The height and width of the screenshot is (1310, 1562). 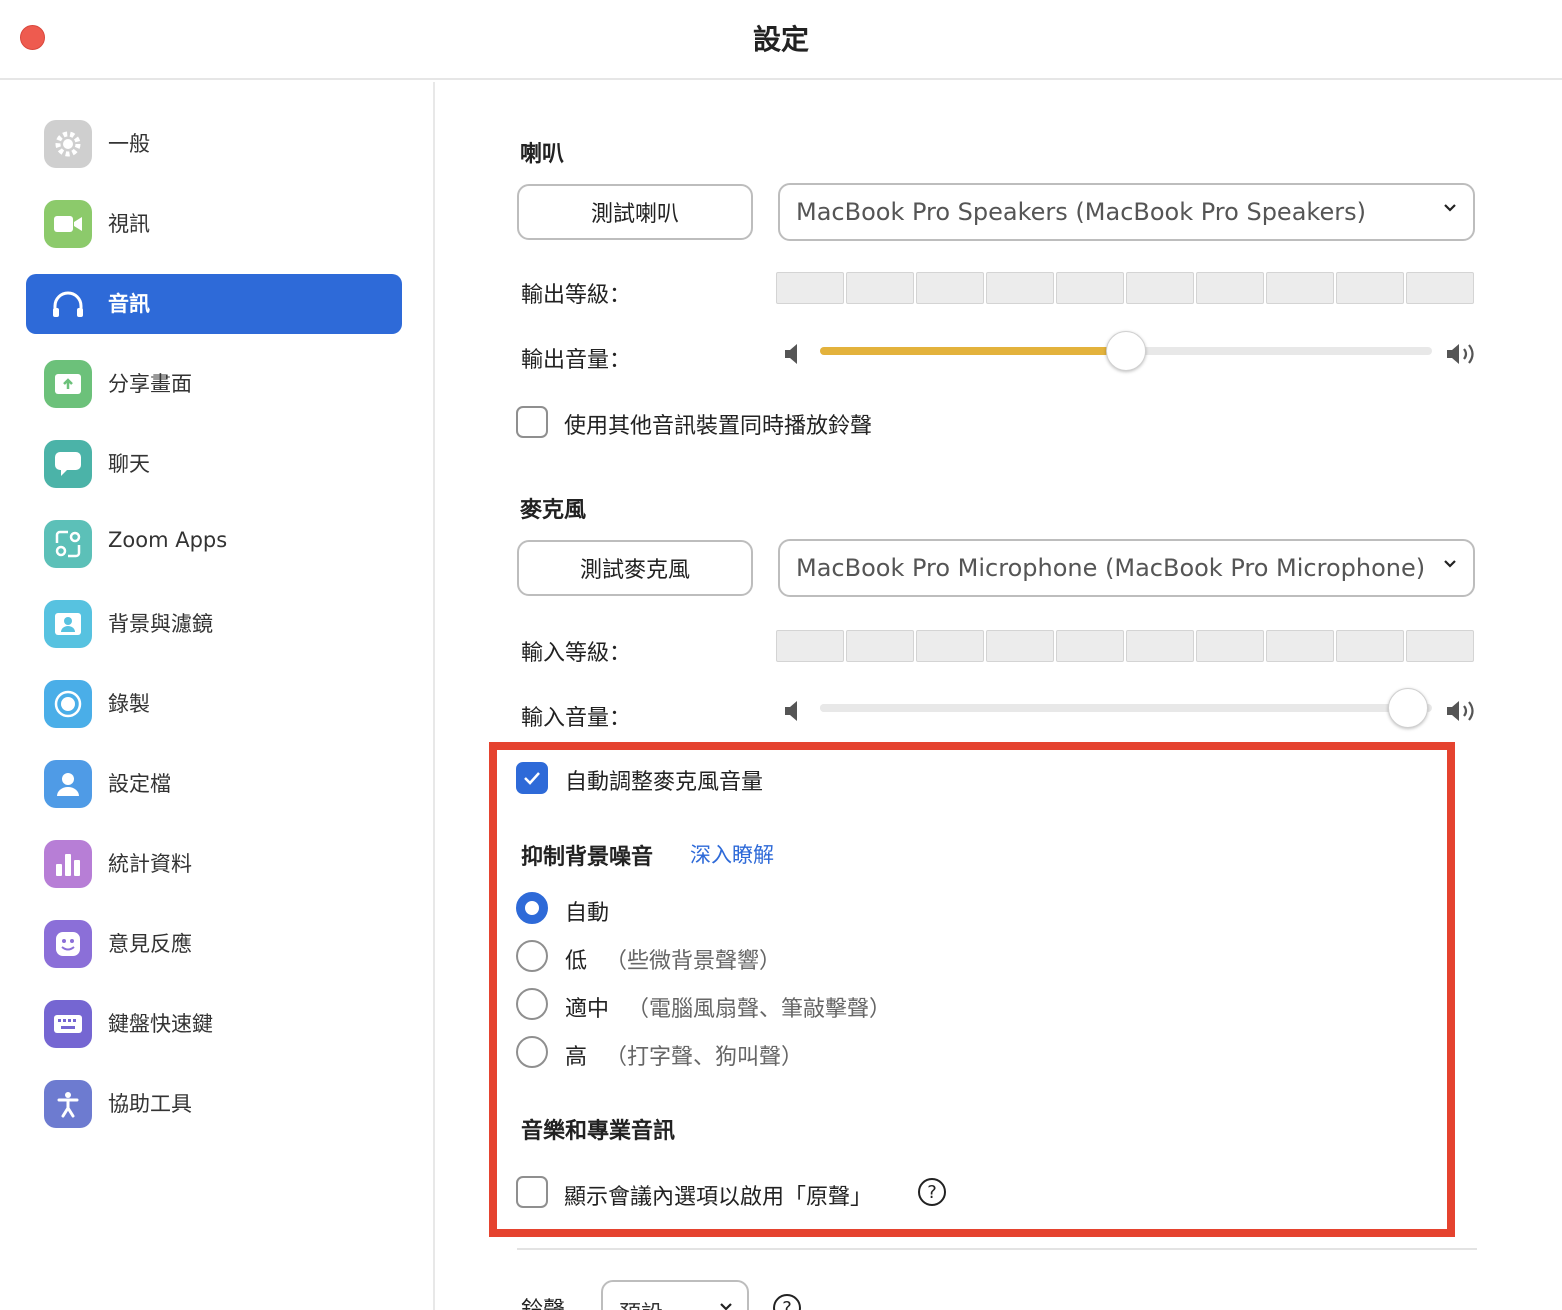 I want to click on test-speaker-button: 測試喇叭, so click(x=635, y=212).